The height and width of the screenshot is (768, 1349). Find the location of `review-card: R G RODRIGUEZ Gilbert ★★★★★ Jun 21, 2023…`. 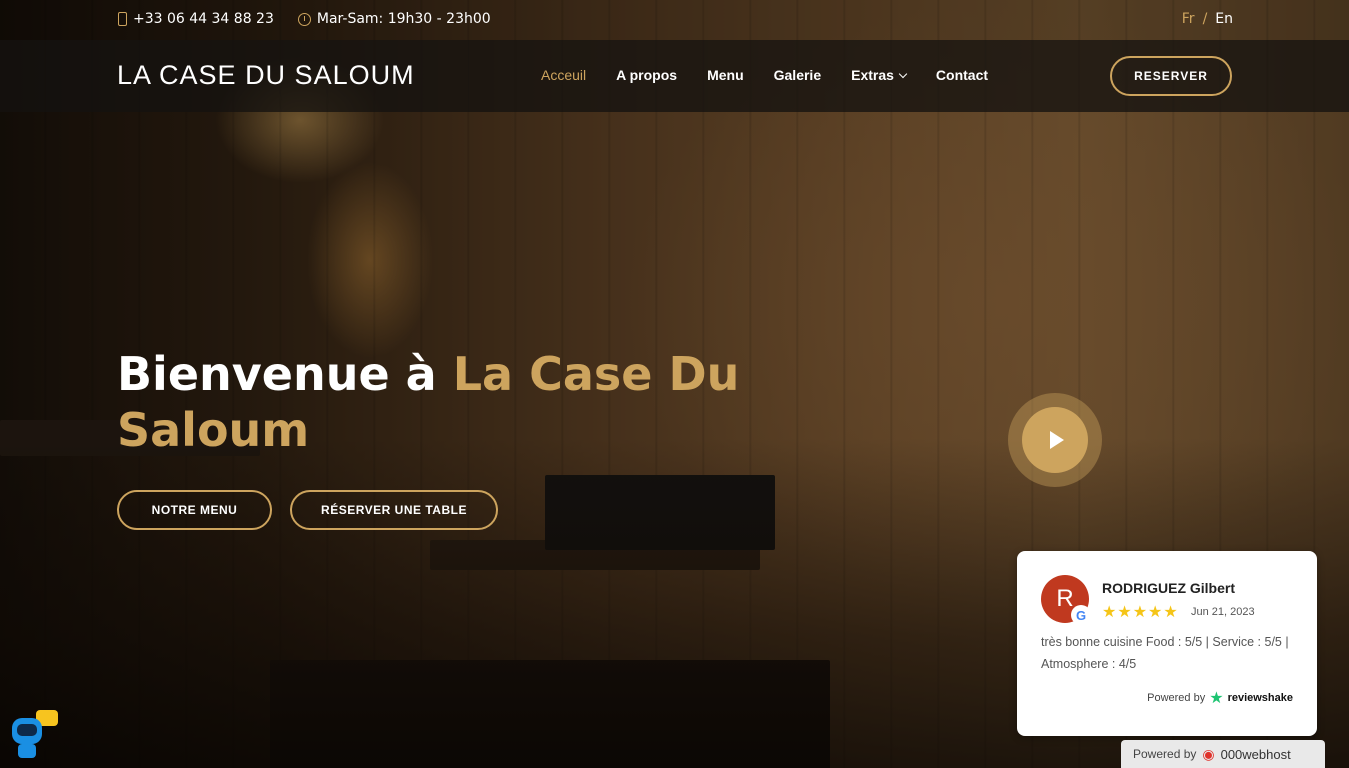

review-card: R G RODRIGUEZ Gilbert ★★★★★ Jun 21, 2023… is located at coordinates (1167, 643).